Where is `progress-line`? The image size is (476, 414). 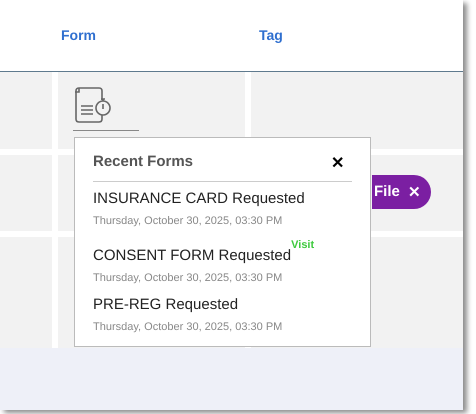
progress-line is located at coordinates (106, 130).